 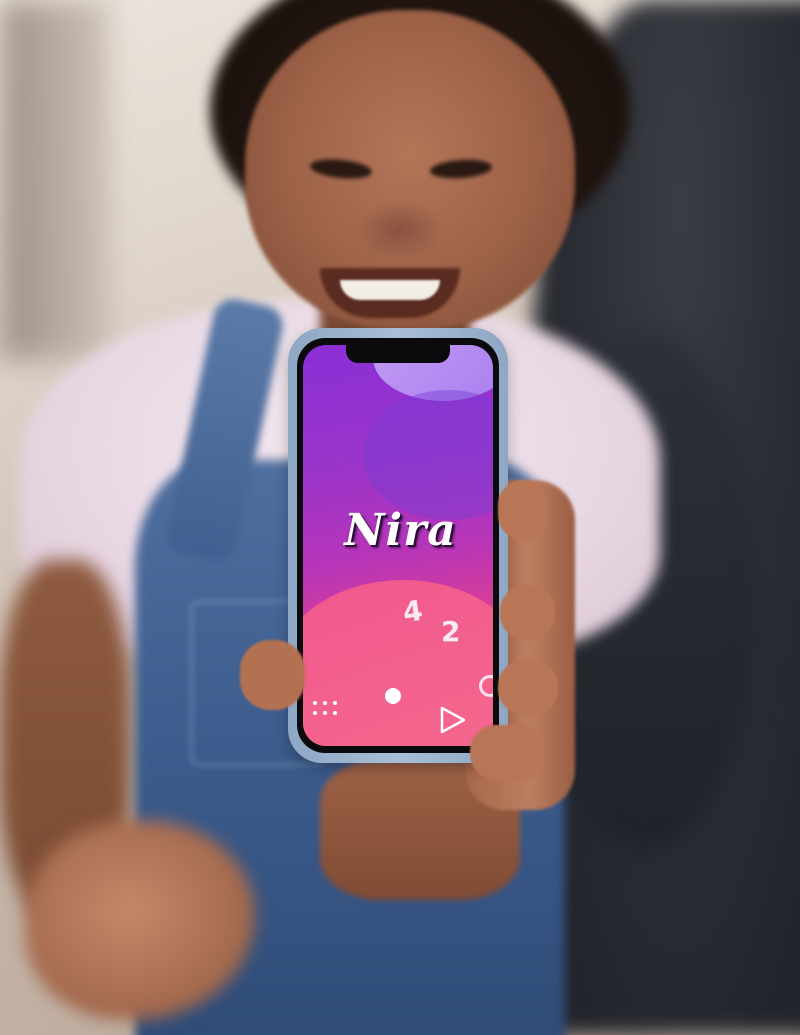 I want to click on smartphone: Nira 4 2, so click(x=398, y=545).